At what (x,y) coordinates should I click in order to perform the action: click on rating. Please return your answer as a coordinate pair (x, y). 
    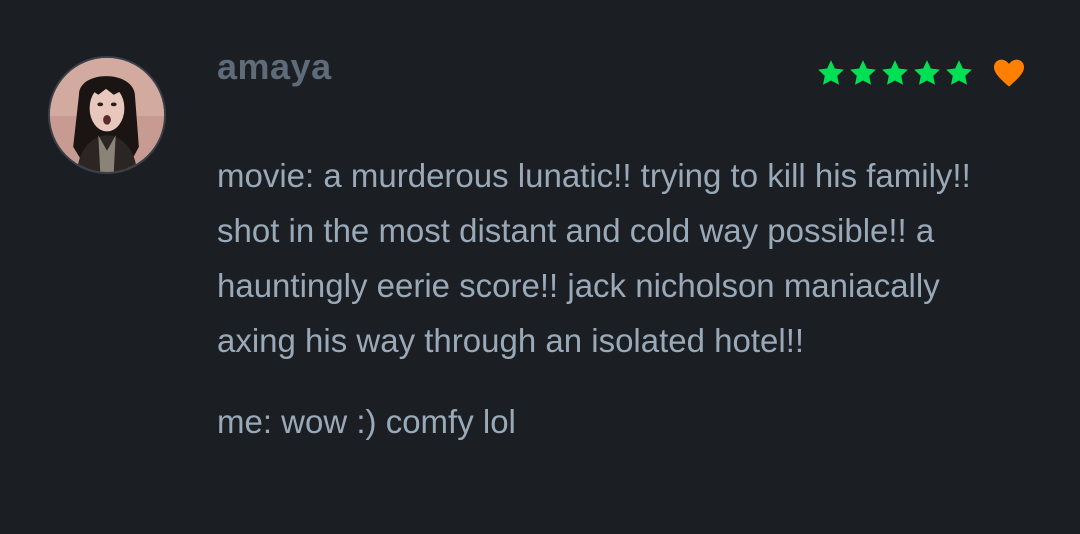
    Looking at the image, I should click on (921, 73).